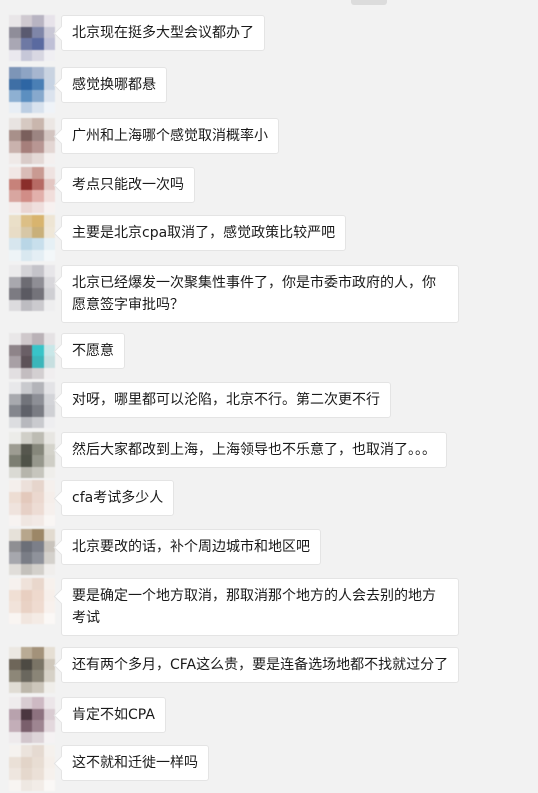 This screenshot has height=793, width=538. Describe the element at coordinates (114, 85) in the screenshot. I see `message-bubble: 感觉换哪都悬` at that location.